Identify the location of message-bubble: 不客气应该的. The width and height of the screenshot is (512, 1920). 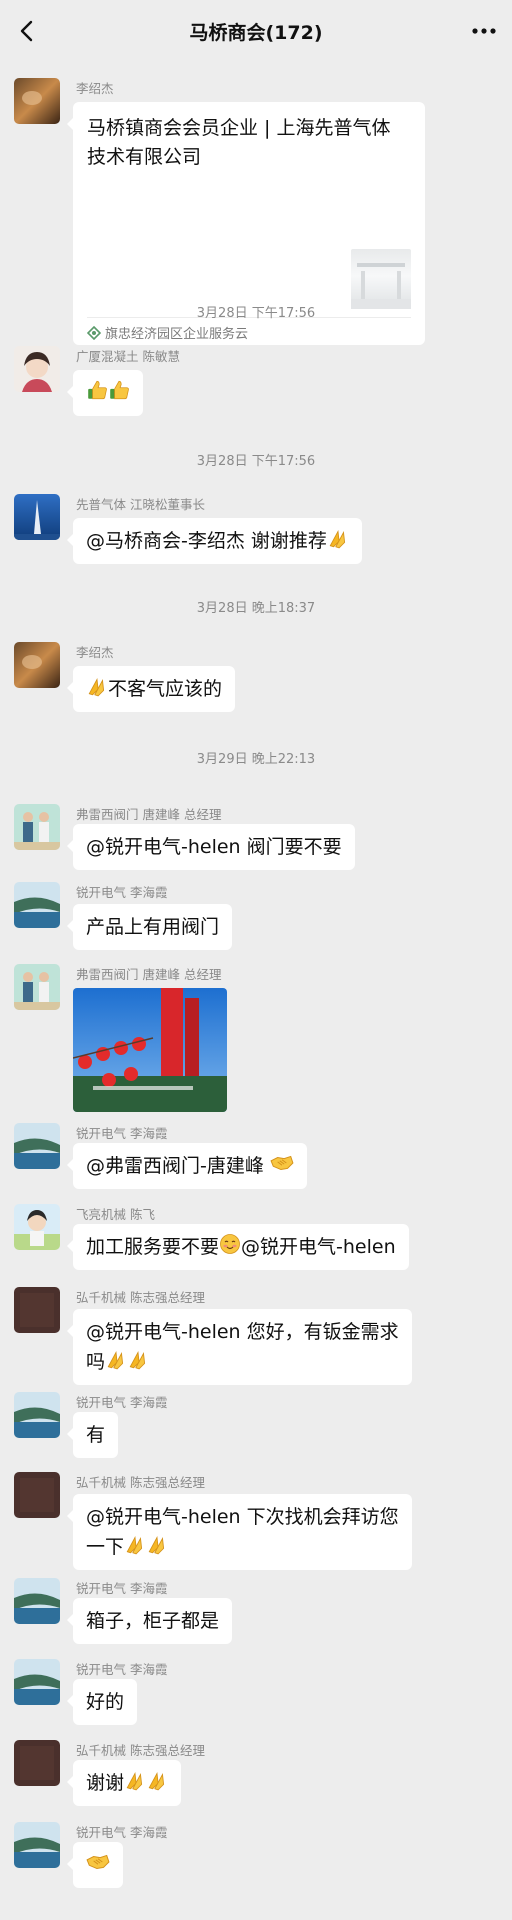
(151, 689).